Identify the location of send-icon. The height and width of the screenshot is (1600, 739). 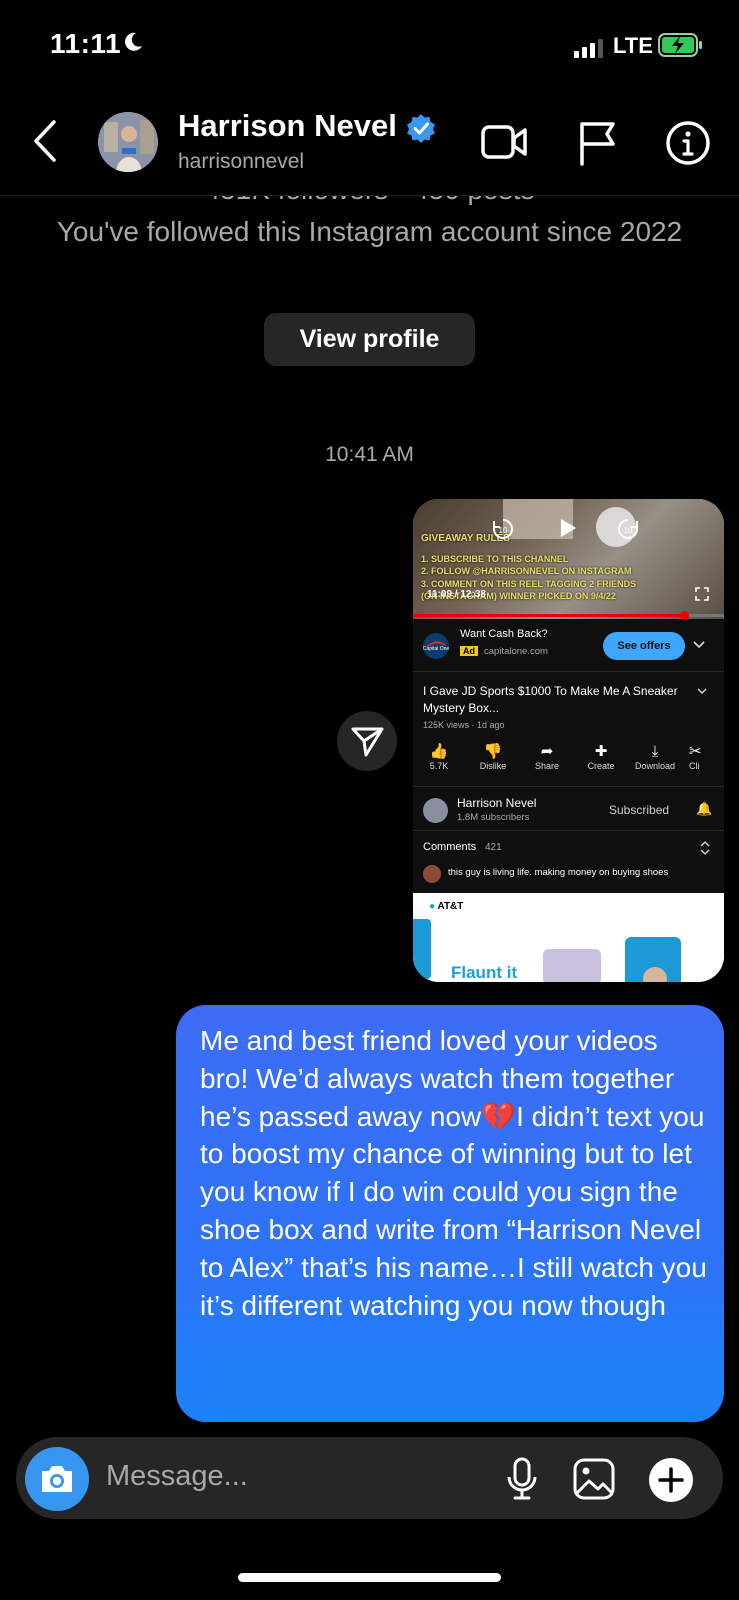
(367, 742).